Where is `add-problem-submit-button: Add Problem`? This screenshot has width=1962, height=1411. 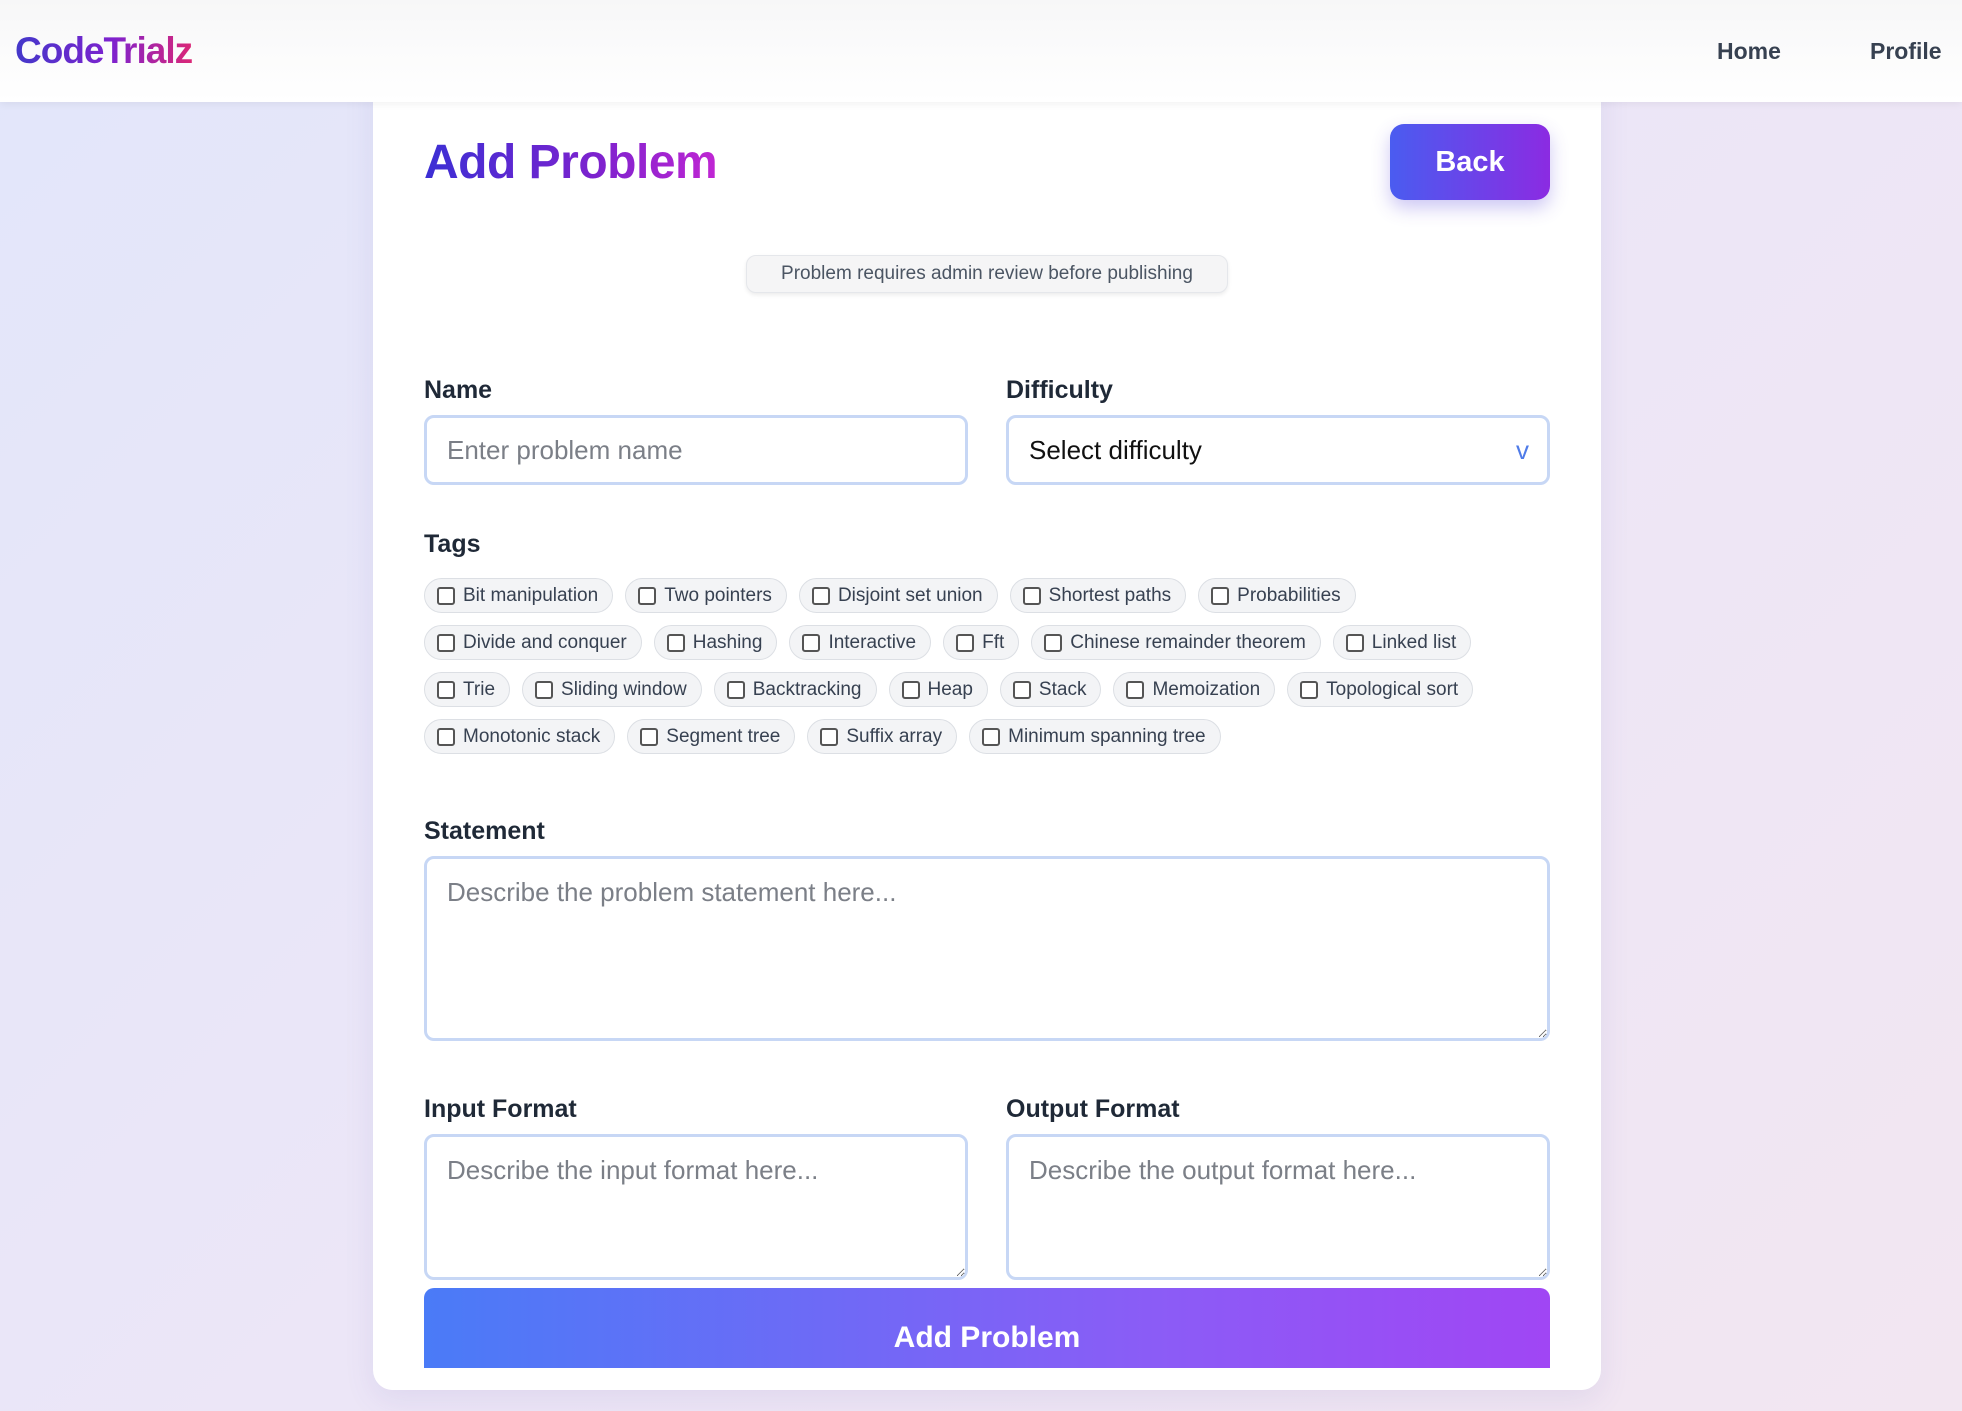 add-problem-submit-button: Add Problem is located at coordinates (987, 1328).